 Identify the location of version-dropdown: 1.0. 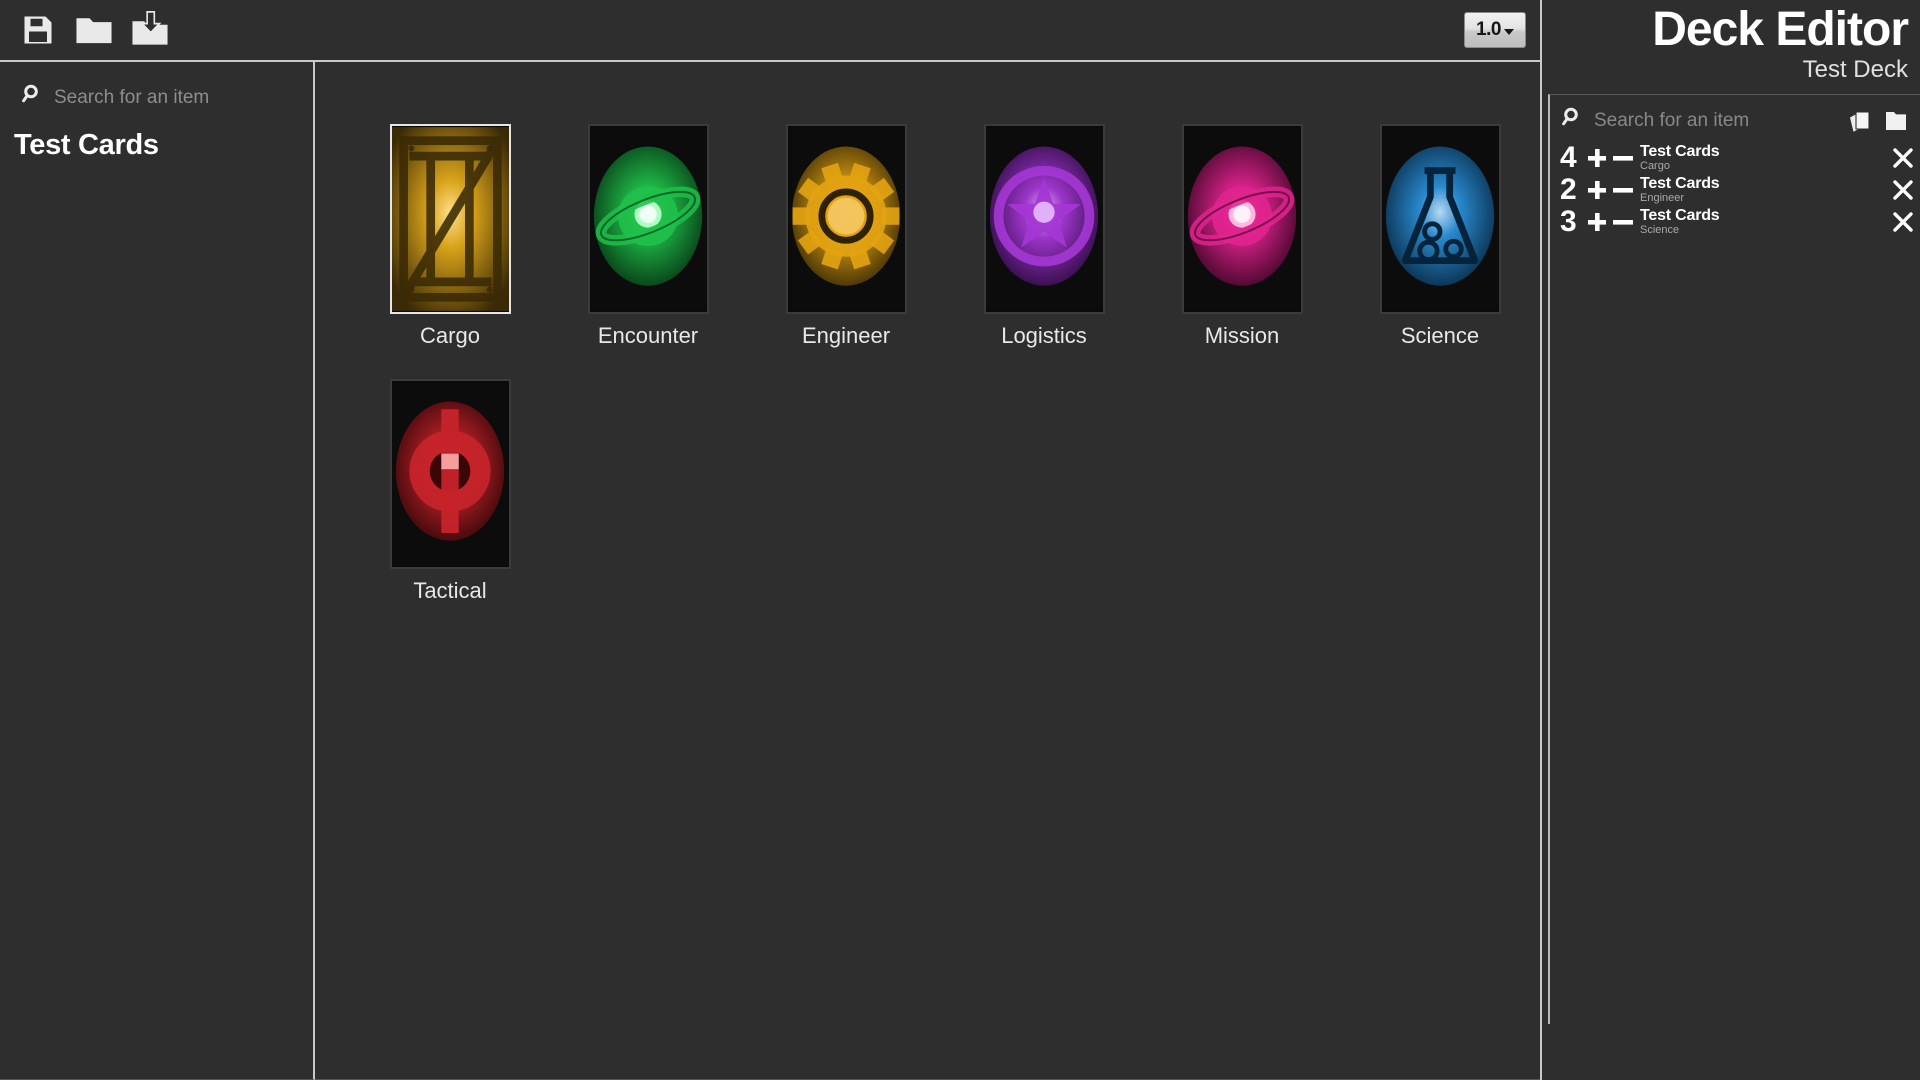
(1495, 30).